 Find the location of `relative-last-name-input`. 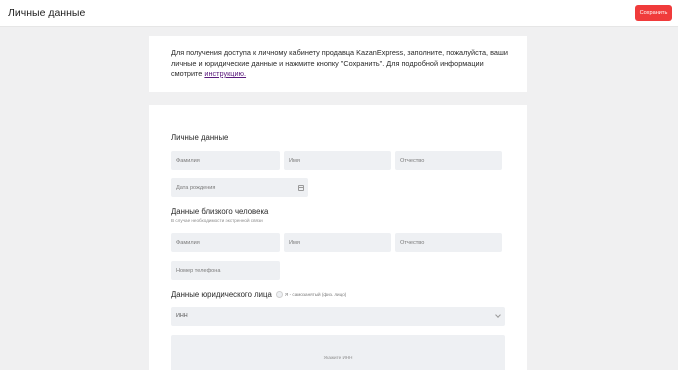

relative-last-name-input is located at coordinates (225, 242).